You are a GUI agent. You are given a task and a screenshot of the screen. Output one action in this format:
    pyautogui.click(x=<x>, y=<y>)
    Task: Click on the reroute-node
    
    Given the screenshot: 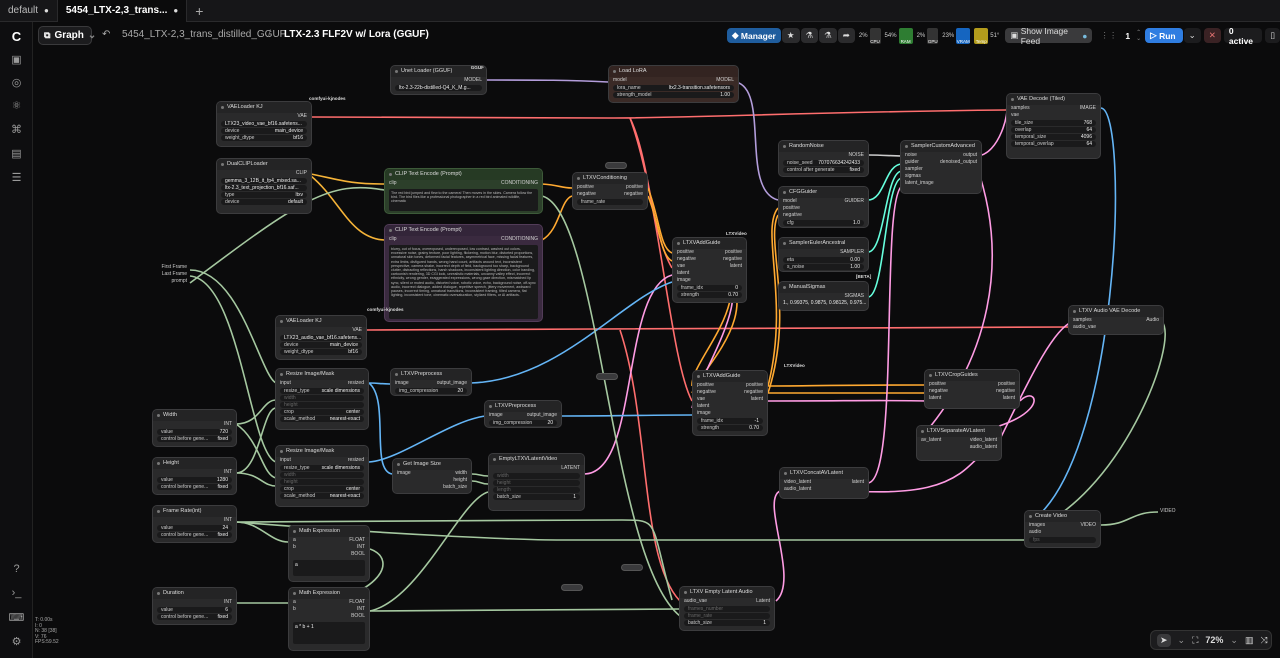 What is the action you would take?
    pyautogui.click(x=607, y=376)
    